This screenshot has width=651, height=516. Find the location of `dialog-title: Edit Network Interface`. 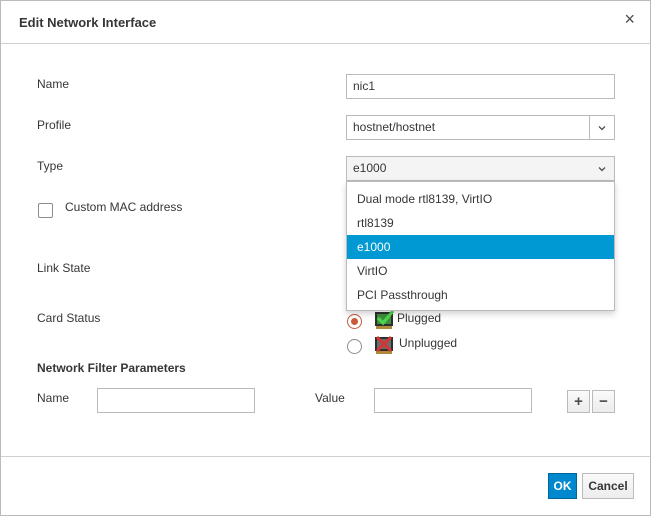

dialog-title: Edit Network Interface is located at coordinates (88, 22).